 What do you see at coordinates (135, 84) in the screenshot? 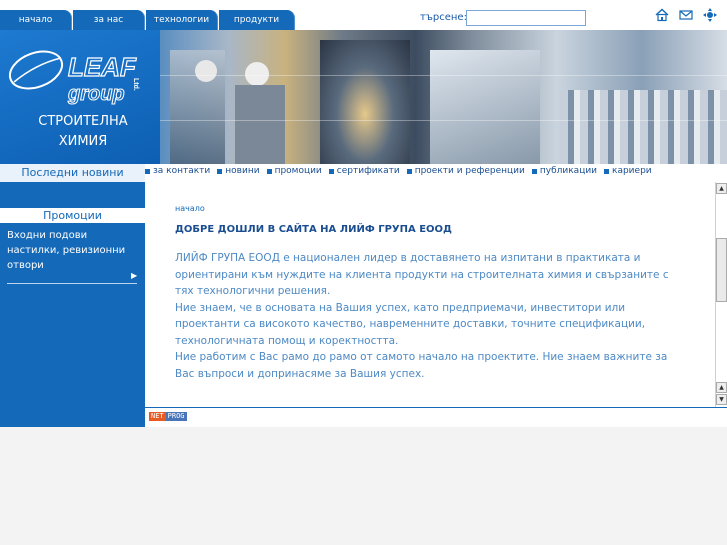
I see `svg-text: Ltd.` at bounding box center [135, 84].